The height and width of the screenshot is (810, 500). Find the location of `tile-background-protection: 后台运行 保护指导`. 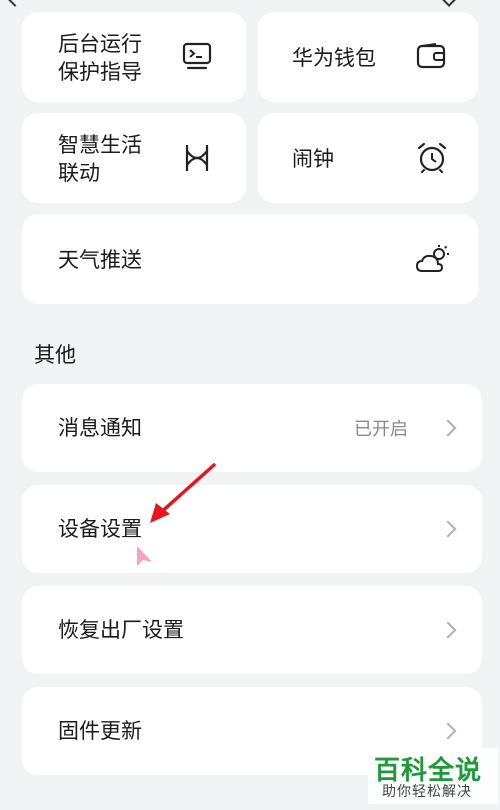

tile-background-protection: 后台运行 保护指导 is located at coordinates (134, 57).